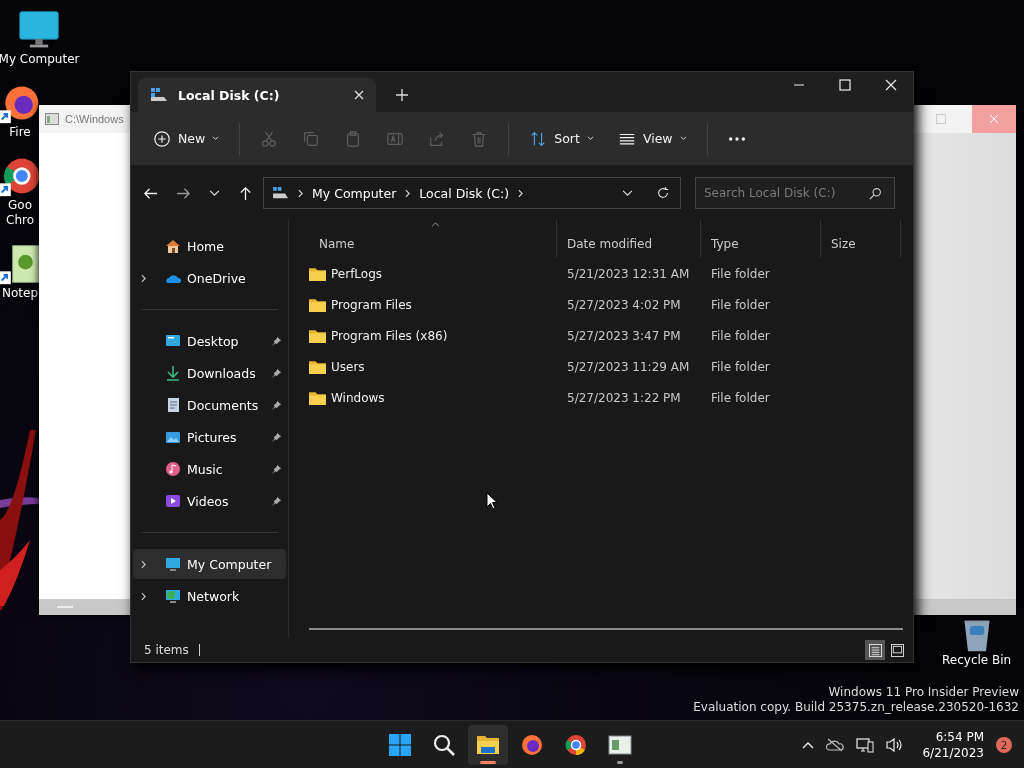 This screenshot has height=768, width=1024. Describe the element at coordinates (400, 745) in the screenshot. I see `windows-logo-icon` at that location.